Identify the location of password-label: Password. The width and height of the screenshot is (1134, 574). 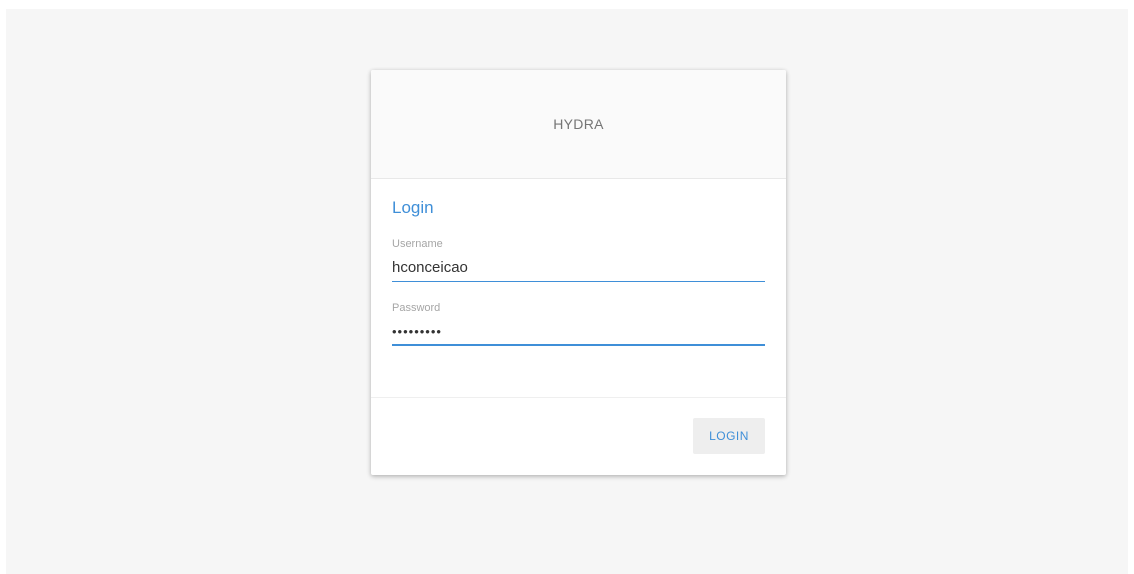
(416, 308).